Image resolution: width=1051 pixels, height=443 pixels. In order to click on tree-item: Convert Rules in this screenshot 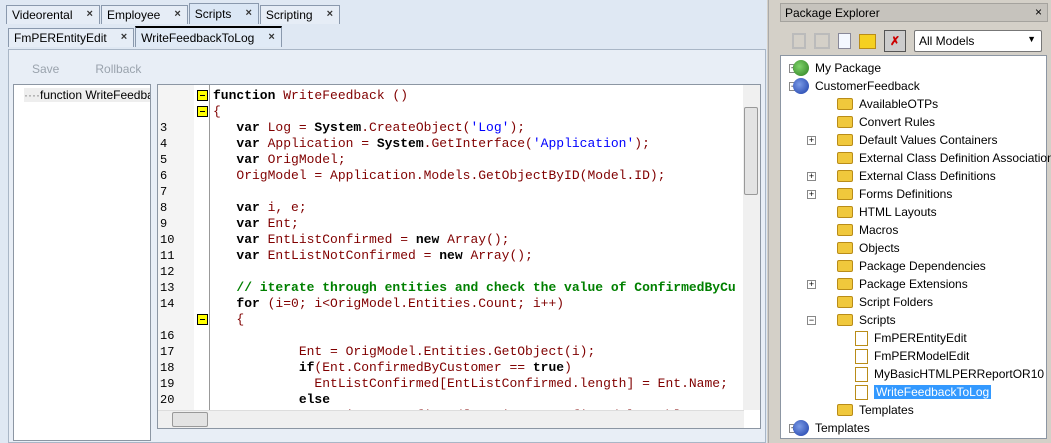, I will do `click(886, 122)`.